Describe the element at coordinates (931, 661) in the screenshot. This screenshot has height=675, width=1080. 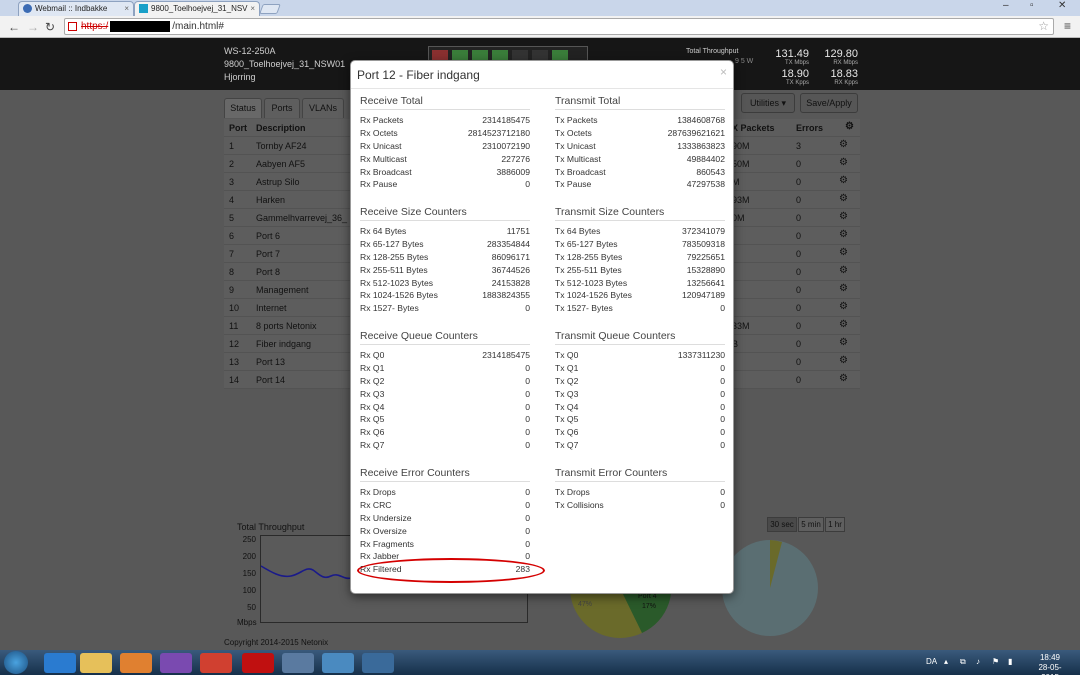
I see `language-indicator: DA` at that location.